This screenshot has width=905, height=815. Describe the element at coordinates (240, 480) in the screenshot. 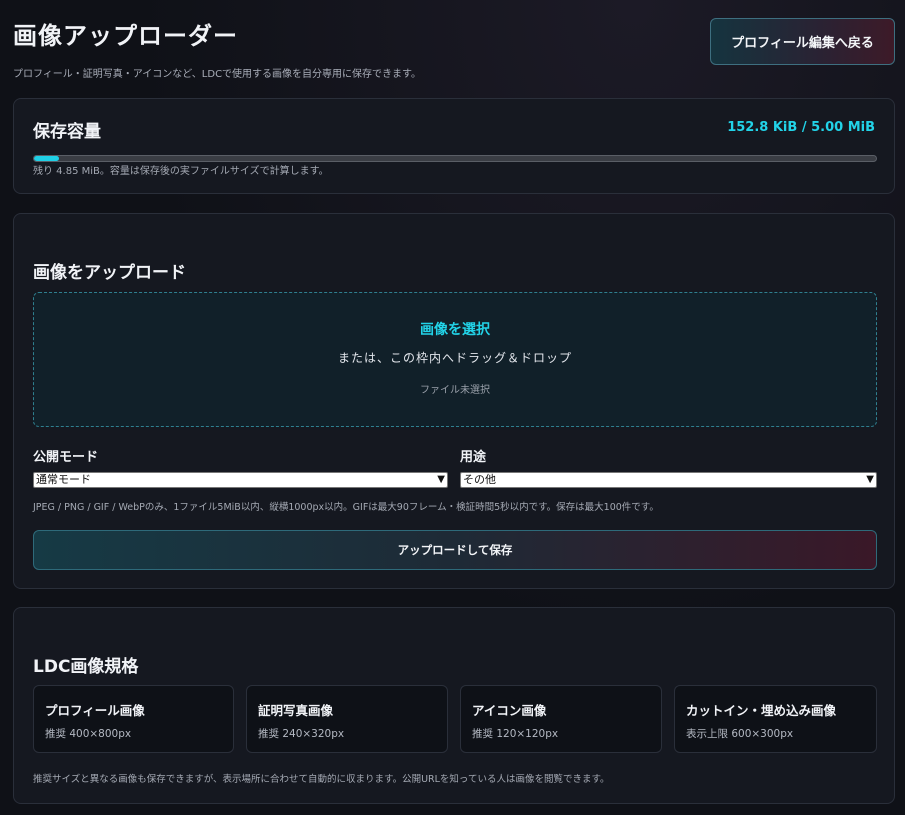

I see `visibility-mode-select: 通常モード ▼` at that location.